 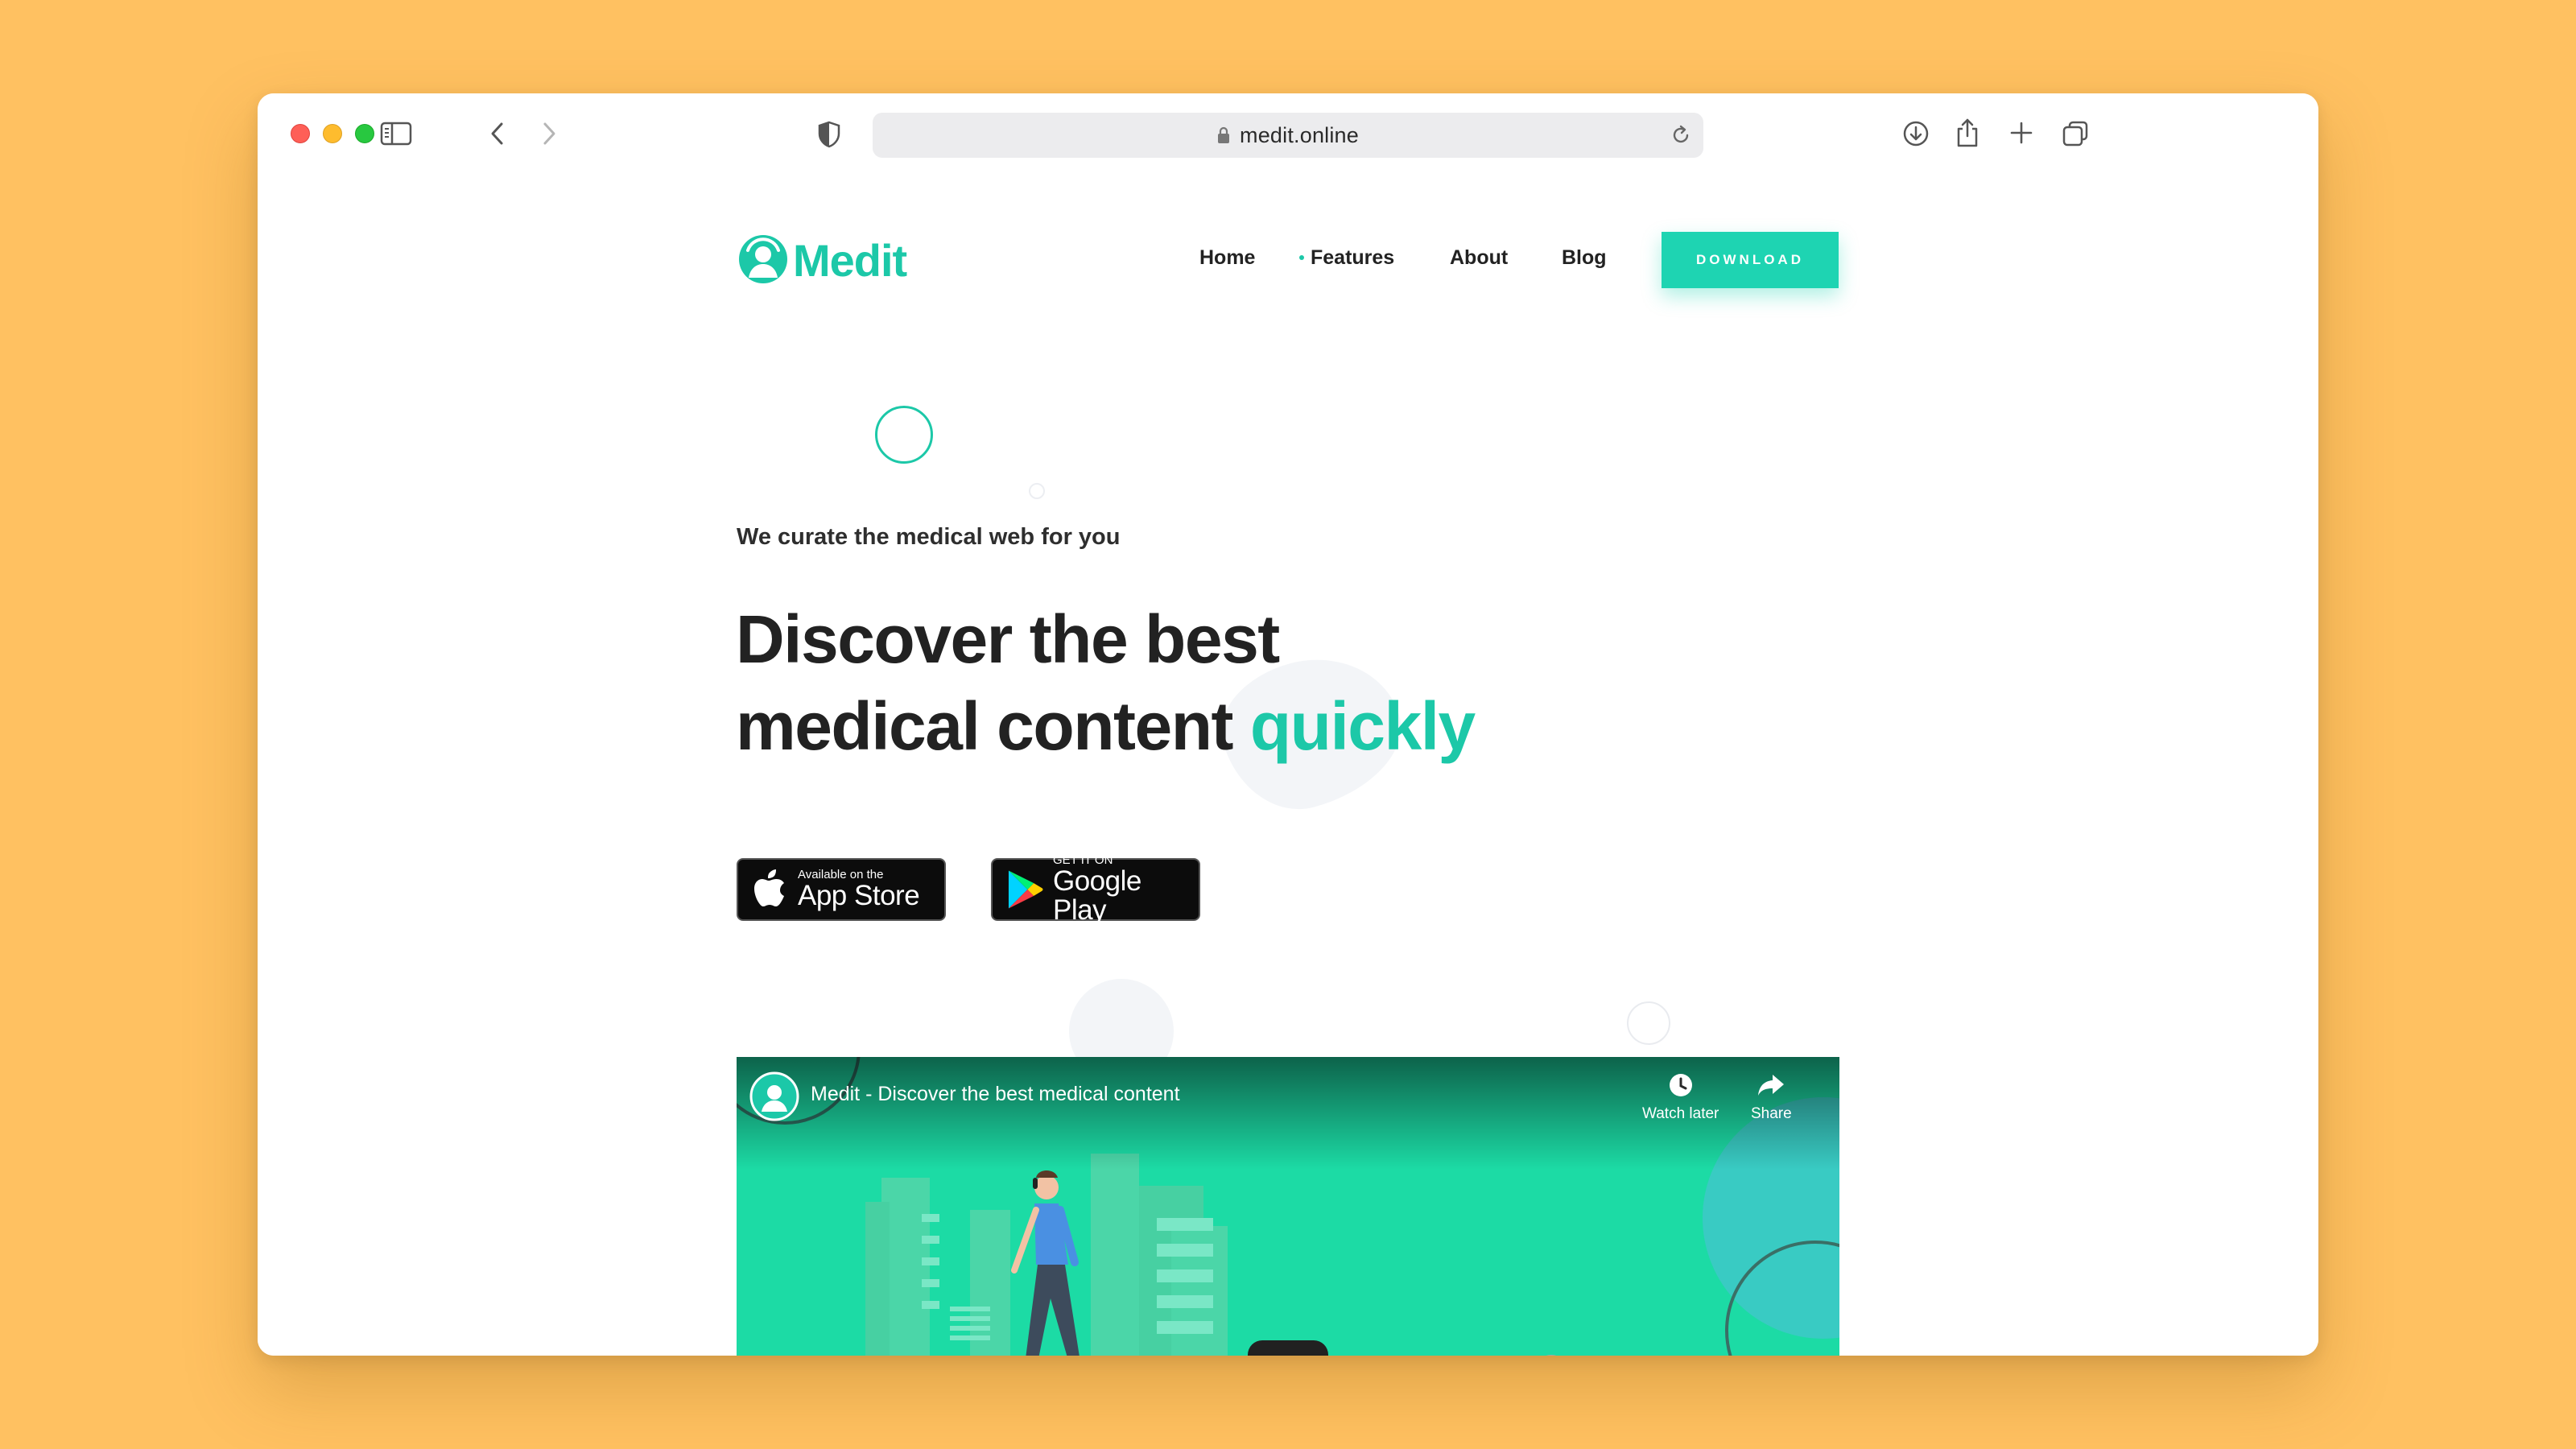 What do you see at coordinates (1681, 1097) in the screenshot?
I see `watch-later-button: Watch later` at bounding box center [1681, 1097].